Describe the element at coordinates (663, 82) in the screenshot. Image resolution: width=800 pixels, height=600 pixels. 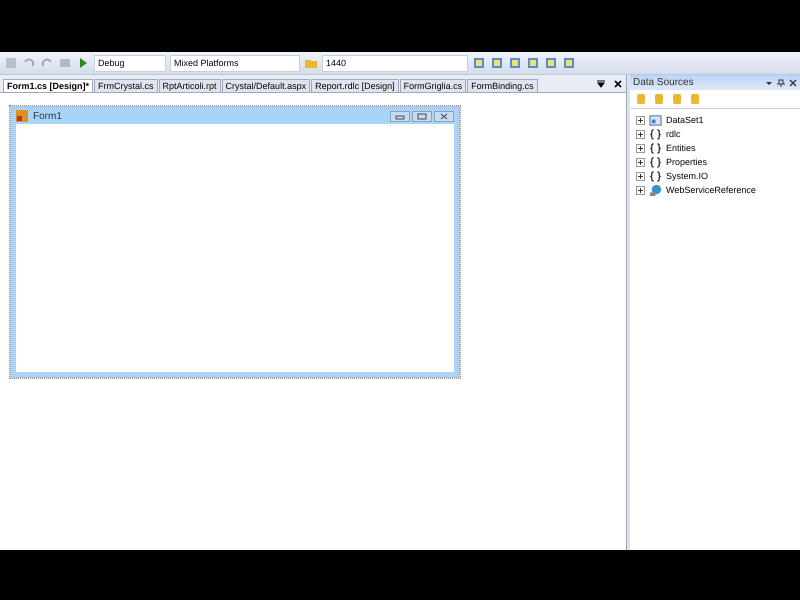
I see `panel-title: Data Sources` at that location.